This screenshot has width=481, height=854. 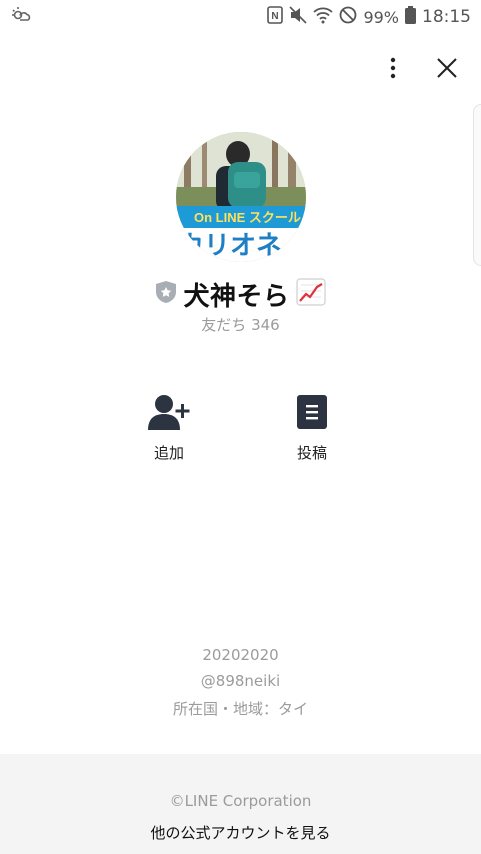 What do you see at coordinates (298, 17) in the screenshot?
I see `mute-icon` at bounding box center [298, 17].